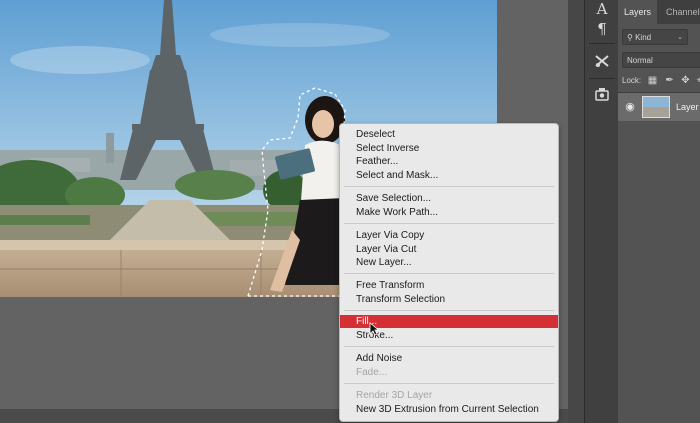 Image resolution: width=700 pixels, height=423 pixels. I want to click on layer-name: Layer, so click(687, 107).